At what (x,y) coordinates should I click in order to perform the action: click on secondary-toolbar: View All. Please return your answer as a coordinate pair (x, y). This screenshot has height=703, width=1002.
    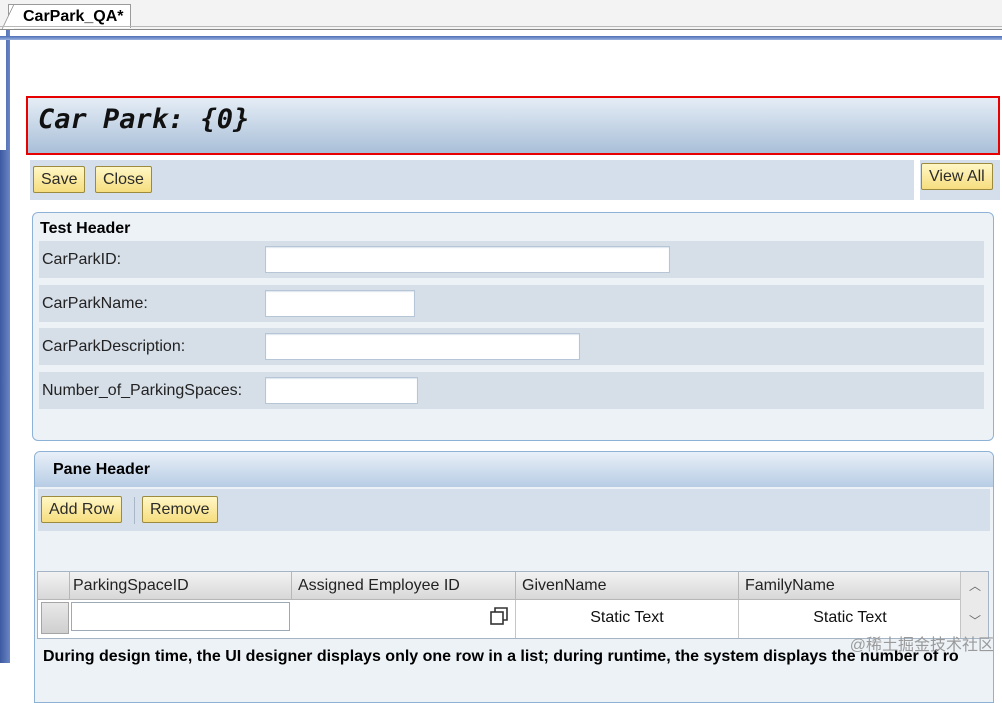
    Looking at the image, I should click on (960, 180).